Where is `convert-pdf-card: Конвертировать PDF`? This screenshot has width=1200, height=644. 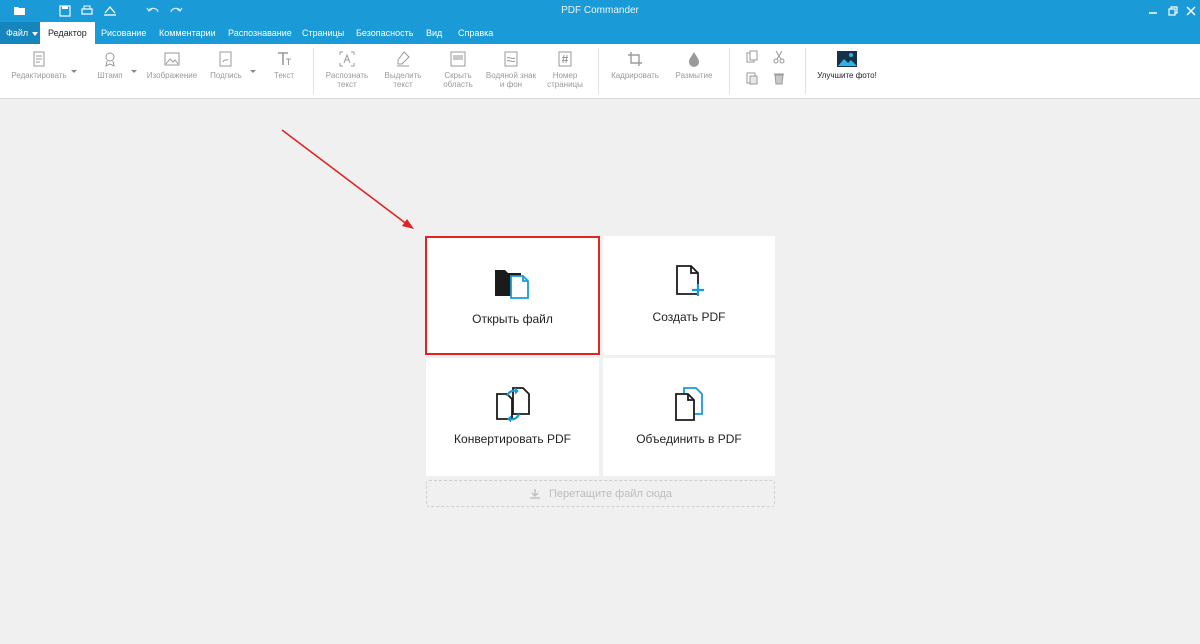
convert-pdf-card: Конвертировать PDF is located at coordinates (512, 417).